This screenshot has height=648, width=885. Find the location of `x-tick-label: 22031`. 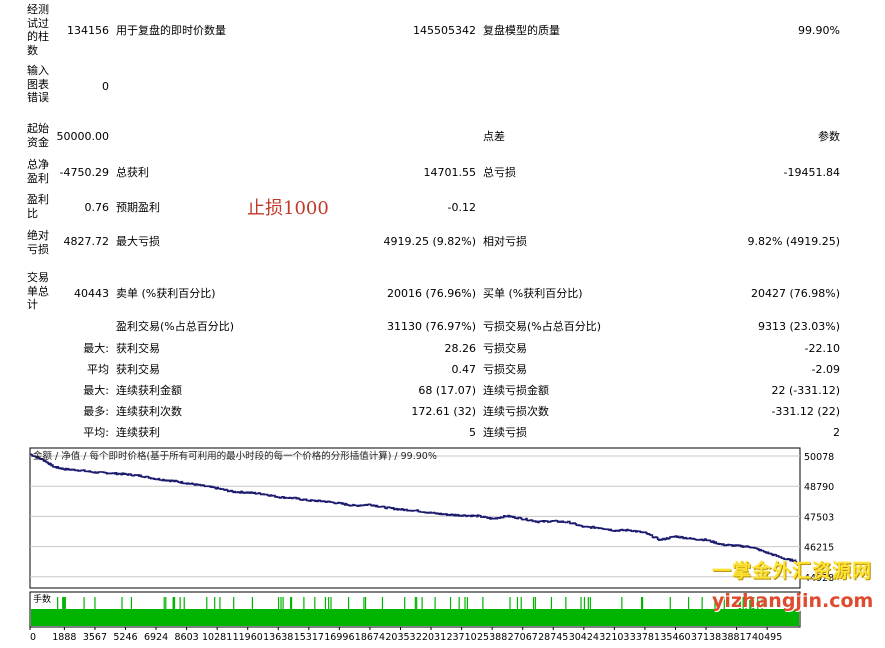

x-tick-label: 22031 is located at coordinates (431, 637).